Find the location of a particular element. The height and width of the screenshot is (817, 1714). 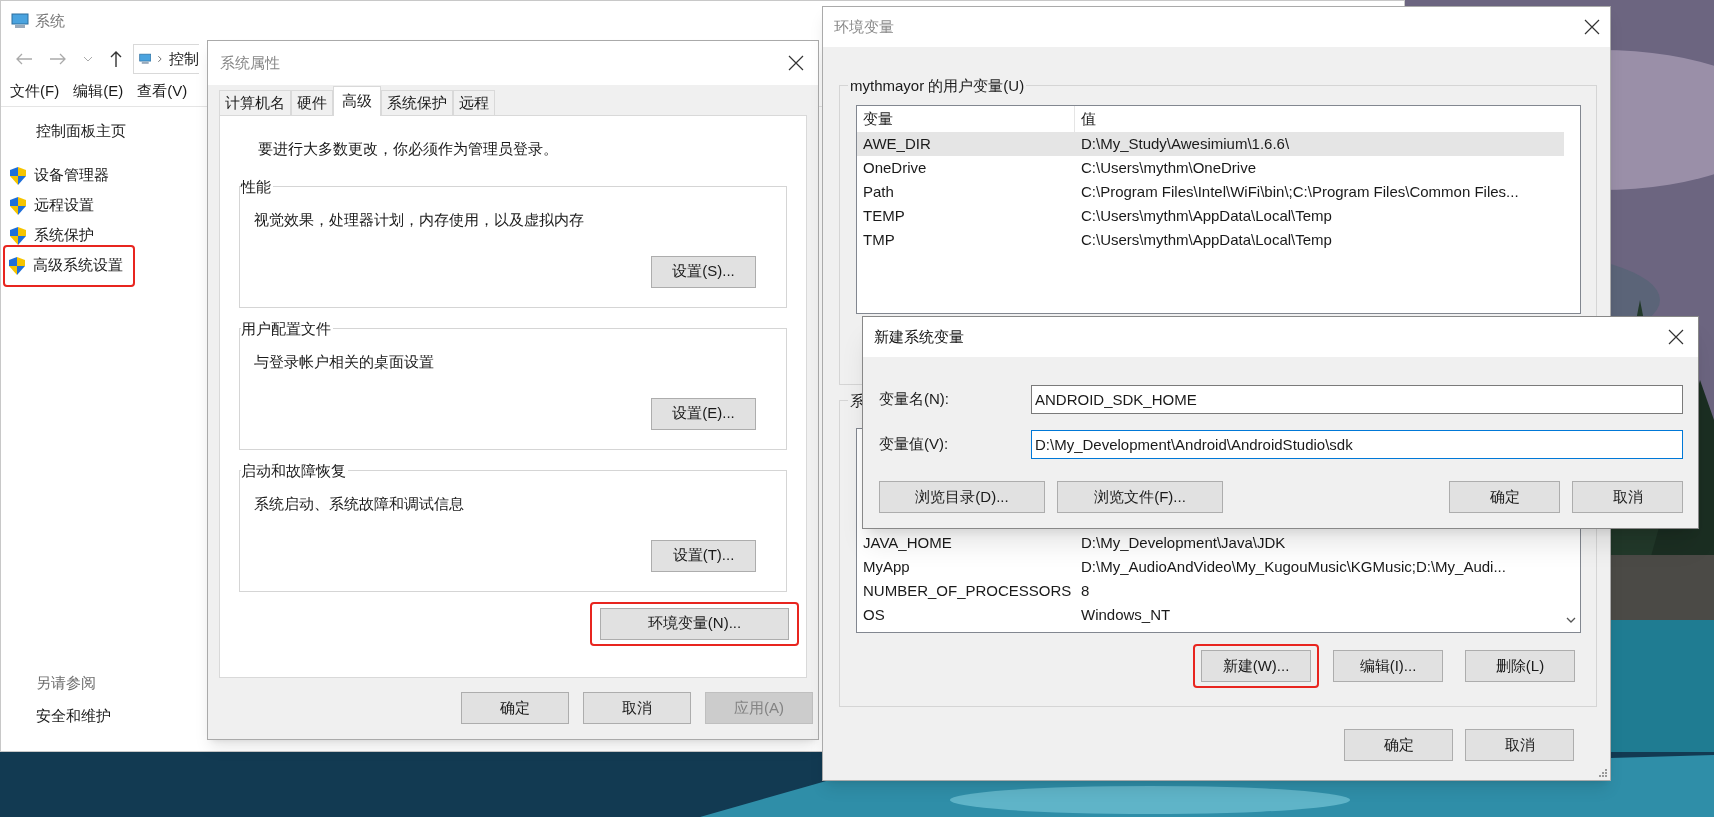

input-field: D:\My_Development\Android\AndroidStudio\sdk is located at coordinates (1357, 444).